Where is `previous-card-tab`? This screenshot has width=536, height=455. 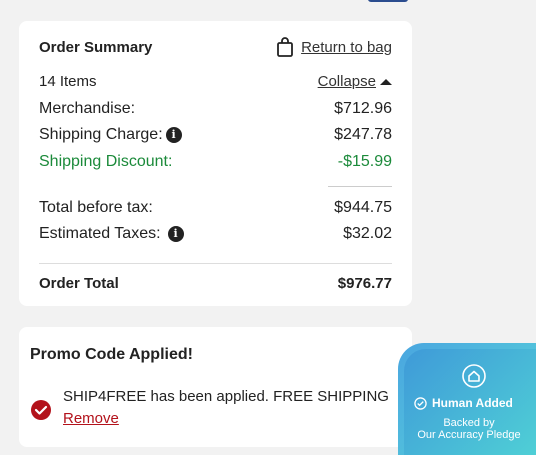
previous-card-tab is located at coordinates (388, 1).